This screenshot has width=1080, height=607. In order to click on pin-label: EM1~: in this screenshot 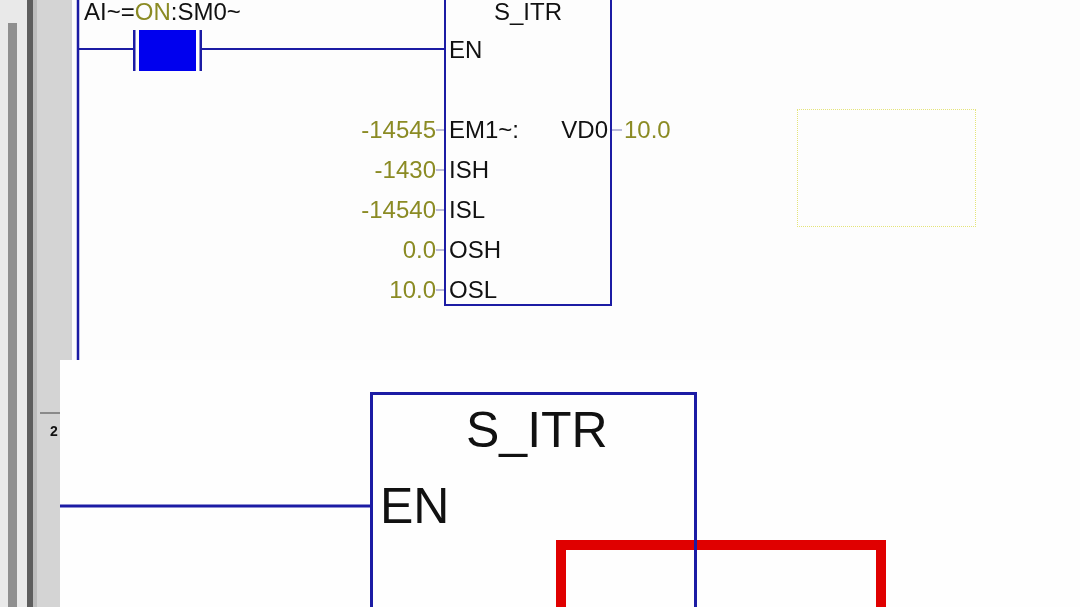, I will do `click(484, 130)`.